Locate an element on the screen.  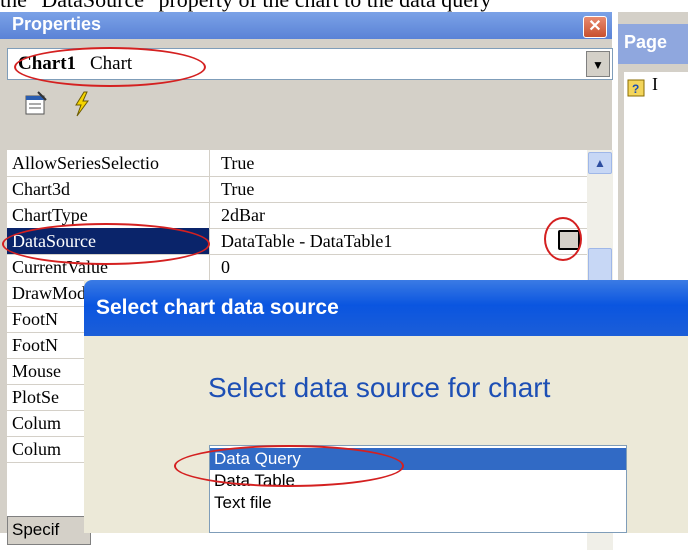
property-name: Chart3d is located at coordinates (108, 189).